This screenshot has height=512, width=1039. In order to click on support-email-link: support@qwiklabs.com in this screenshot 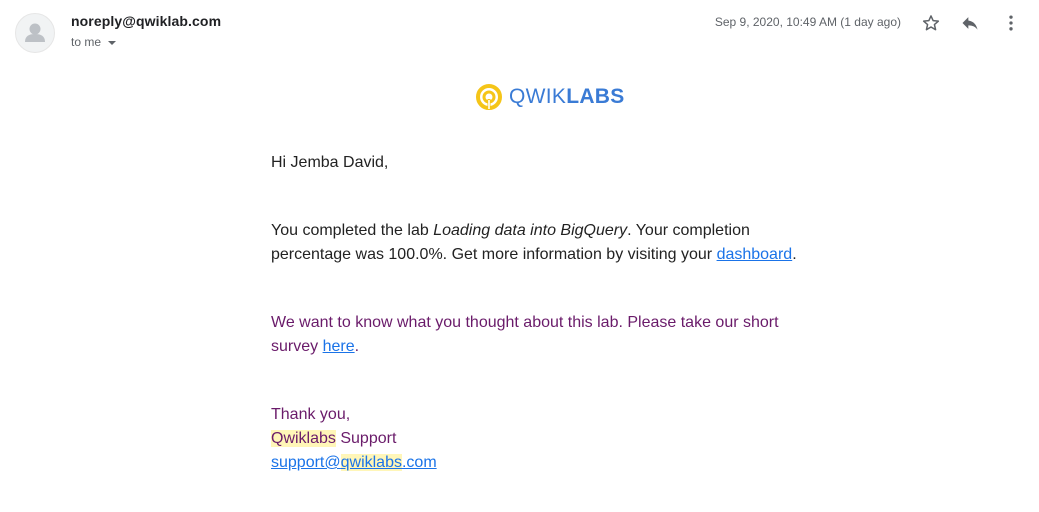, I will do `click(354, 462)`.